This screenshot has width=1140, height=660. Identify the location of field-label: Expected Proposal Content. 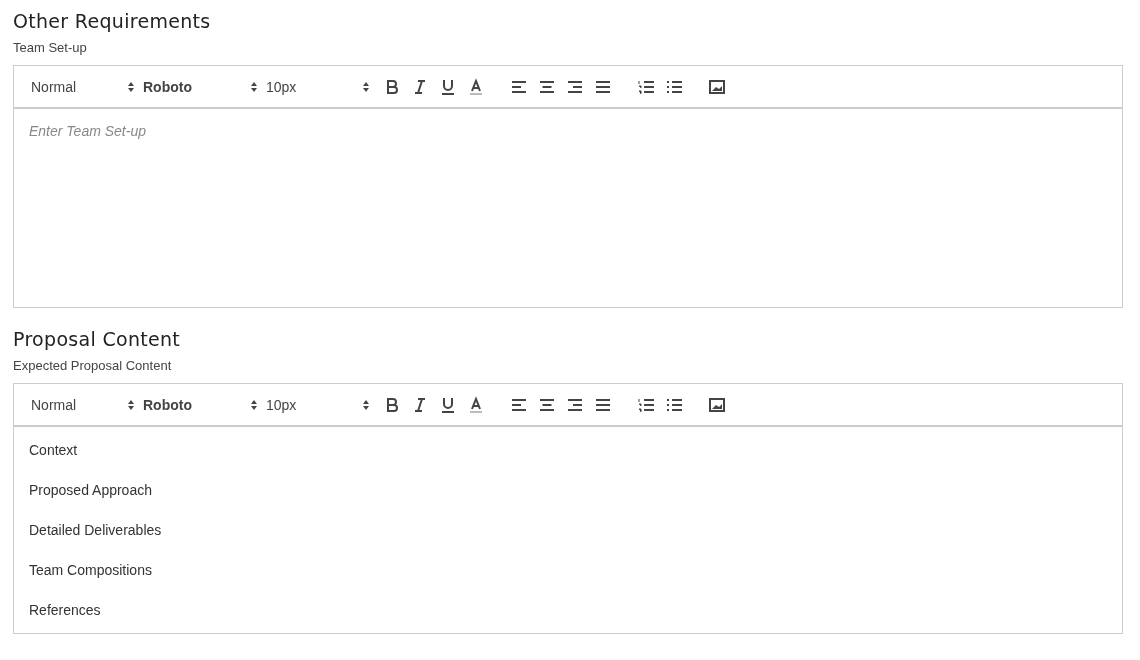
(93, 365).